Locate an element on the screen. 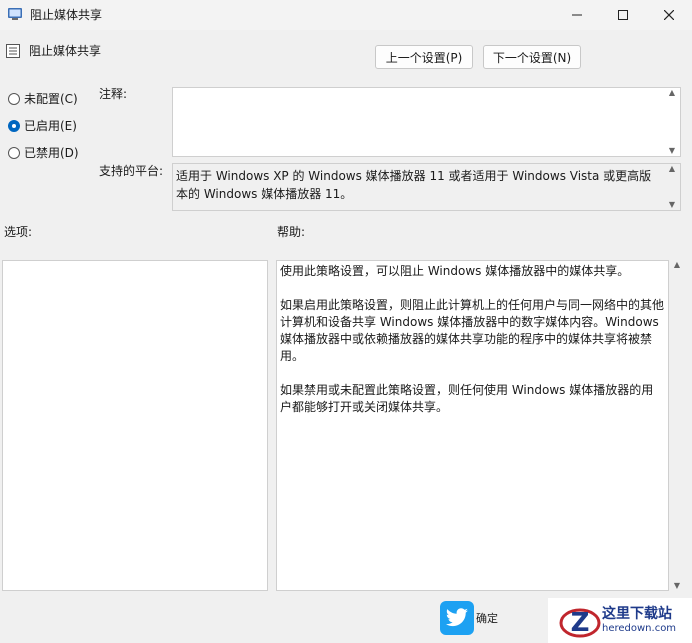  radio-not-configured: 未配置(C) is located at coordinates (43, 98).